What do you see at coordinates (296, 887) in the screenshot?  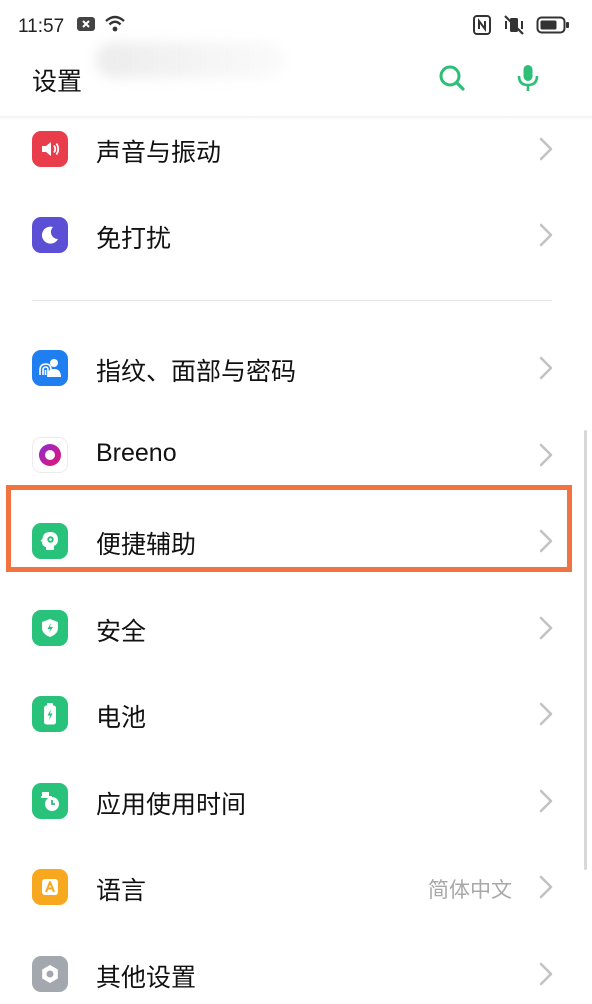 I see `settings-item-language: 语言 简体中文` at bounding box center [296, 887].